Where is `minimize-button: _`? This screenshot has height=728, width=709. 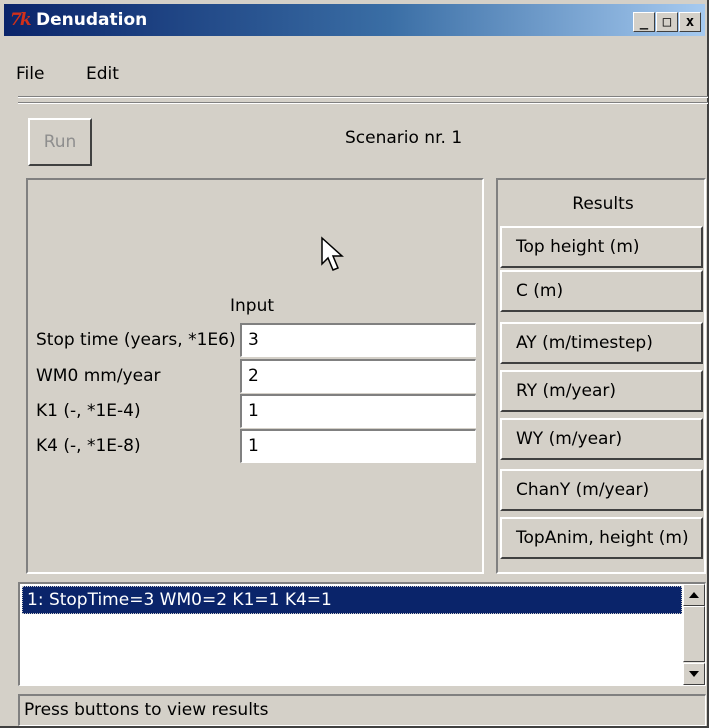
minimize-button: _ is located at coordinates (644, 22).